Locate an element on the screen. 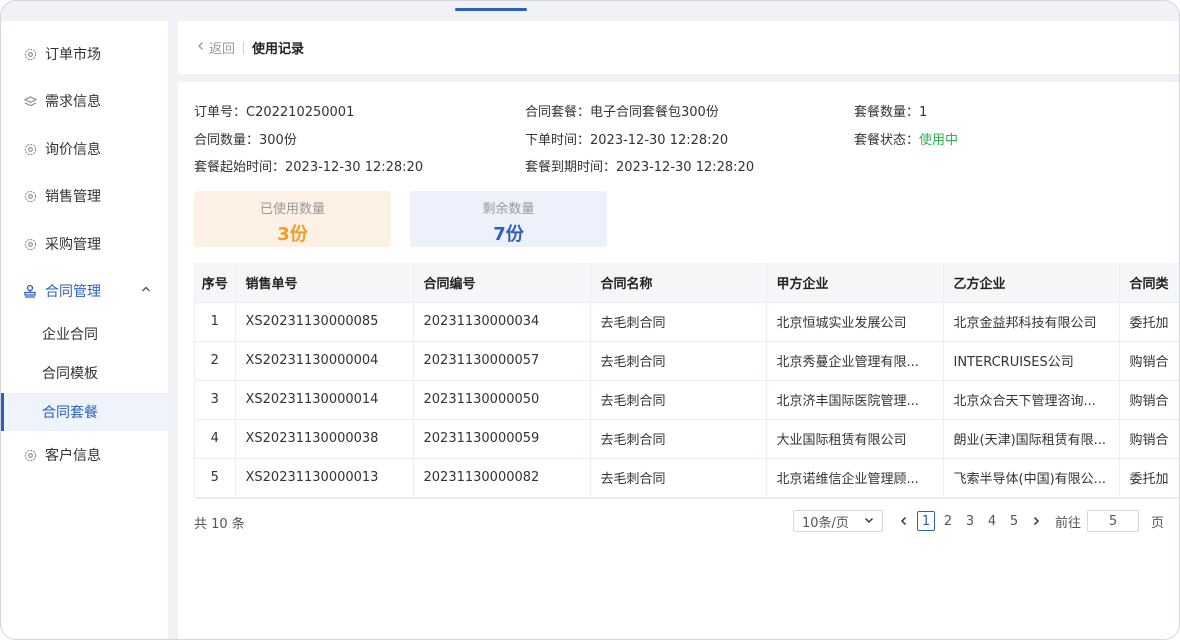 The image size is (1180, 640). table-cell: INTERCRUISES公司 is located at coordinates (1031, 361).